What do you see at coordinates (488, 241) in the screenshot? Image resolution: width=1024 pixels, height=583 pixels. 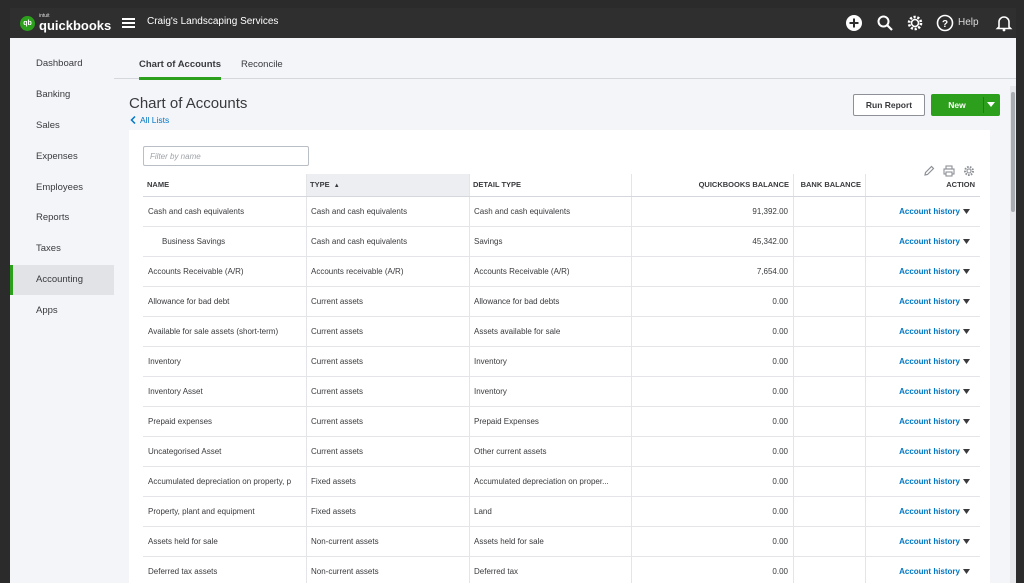 I see `detail-type: Savings` at bounding box center [488, 241].